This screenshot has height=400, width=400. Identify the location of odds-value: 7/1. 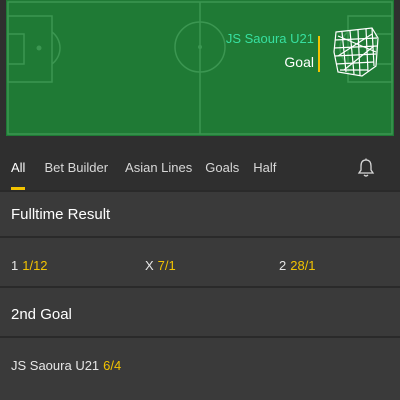
(166, 265).